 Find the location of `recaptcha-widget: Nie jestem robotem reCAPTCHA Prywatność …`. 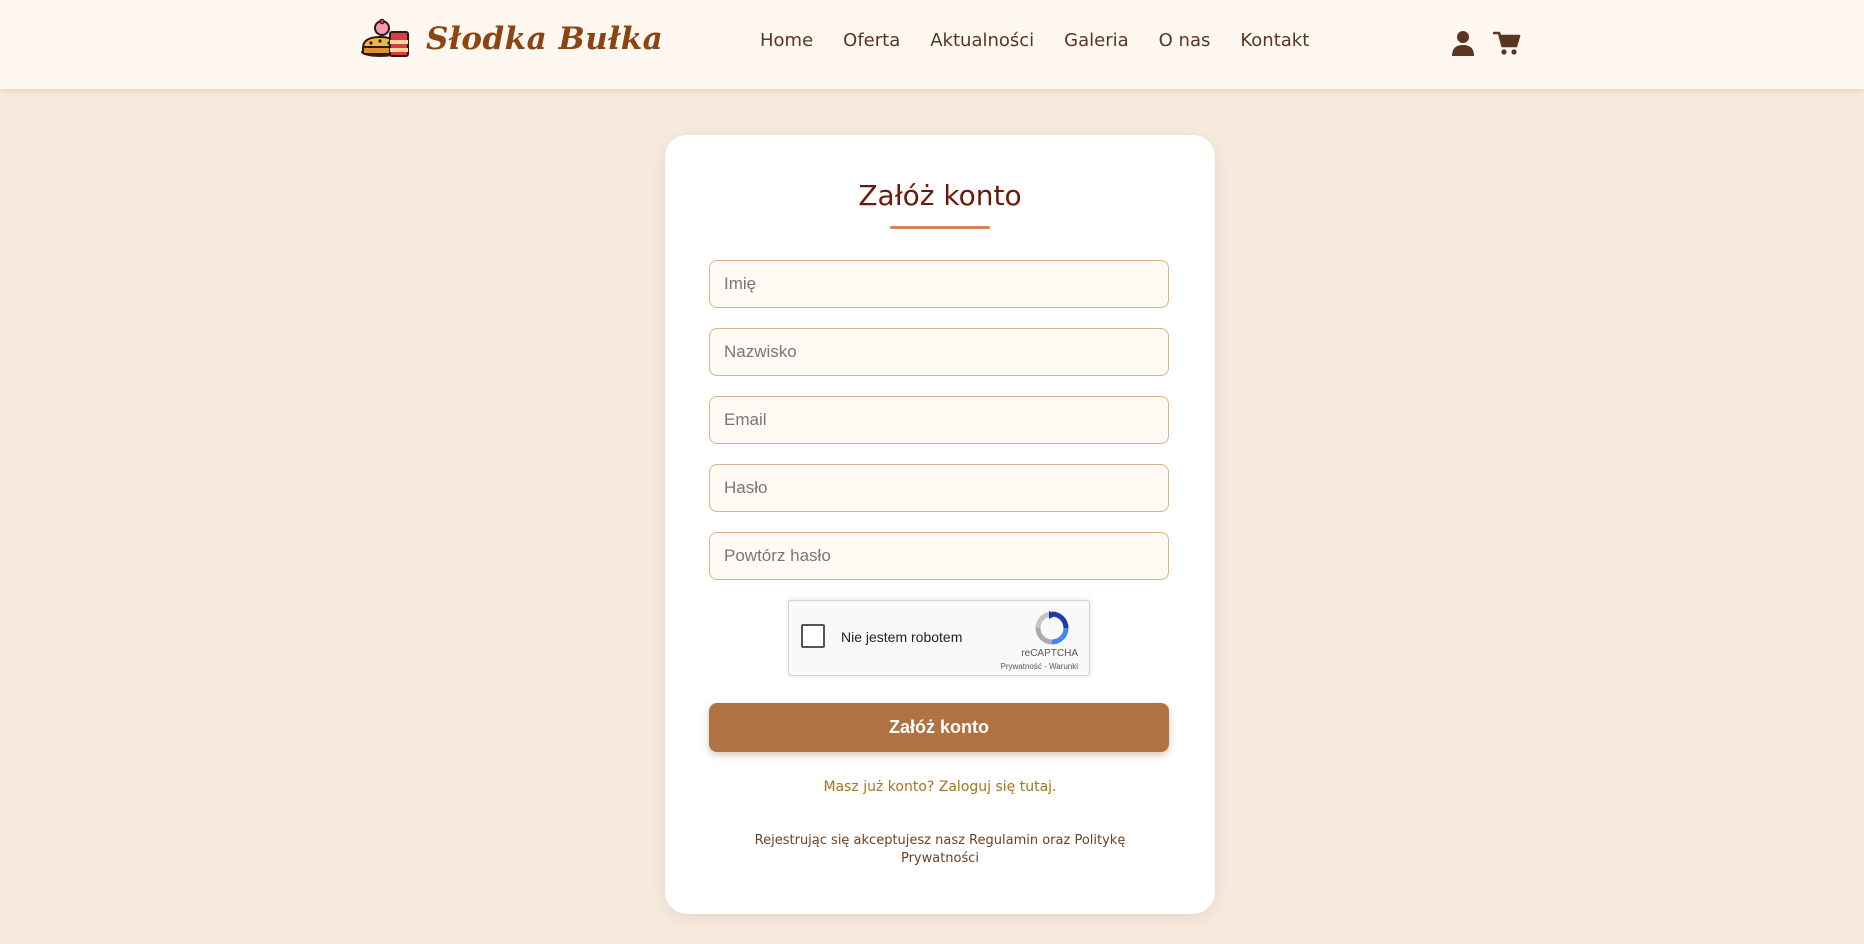

recaptcha-widget: Nie jestem robotem reCAPTCHA Prywatność … is located at coordinates (939, 638).